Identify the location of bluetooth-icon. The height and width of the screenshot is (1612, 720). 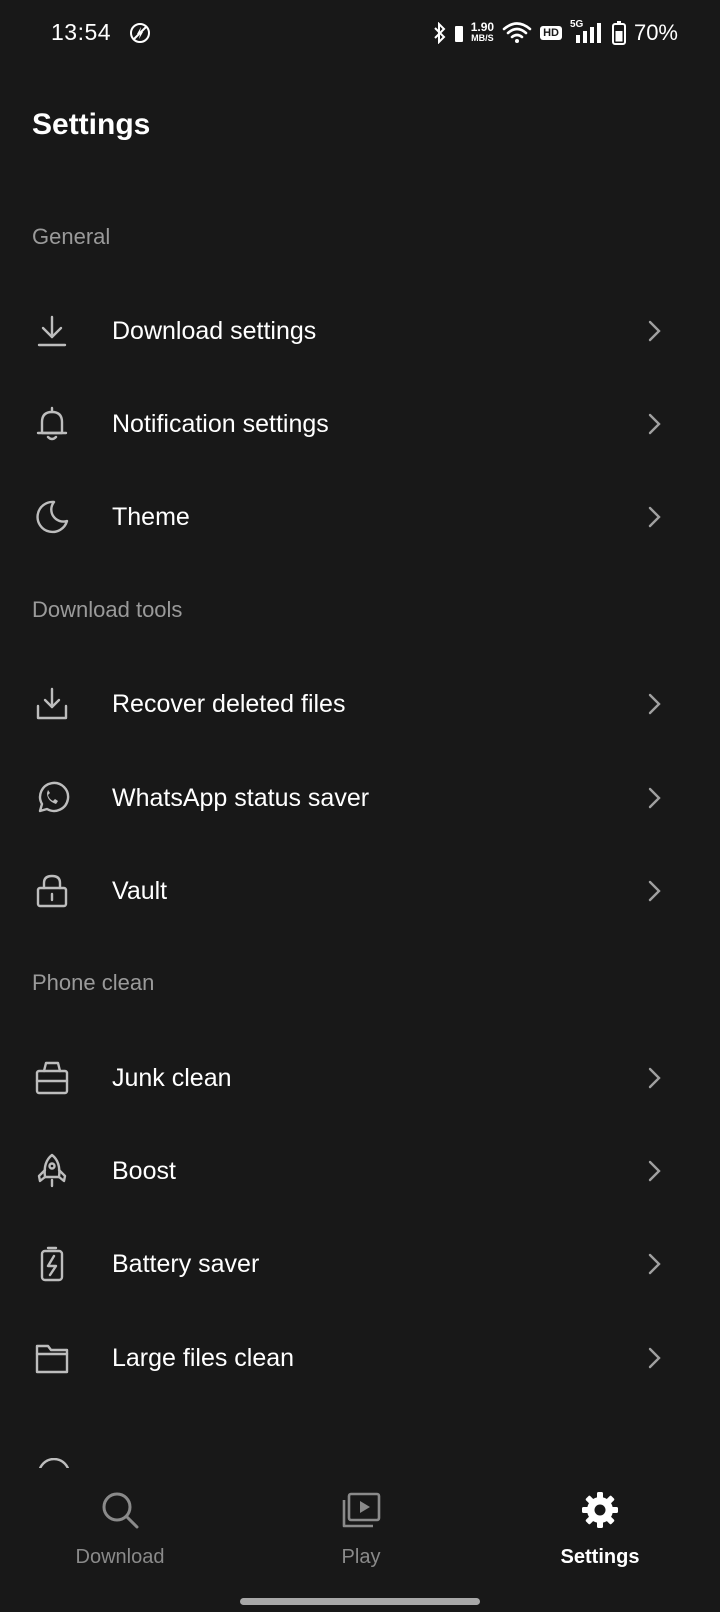
(439, 33).